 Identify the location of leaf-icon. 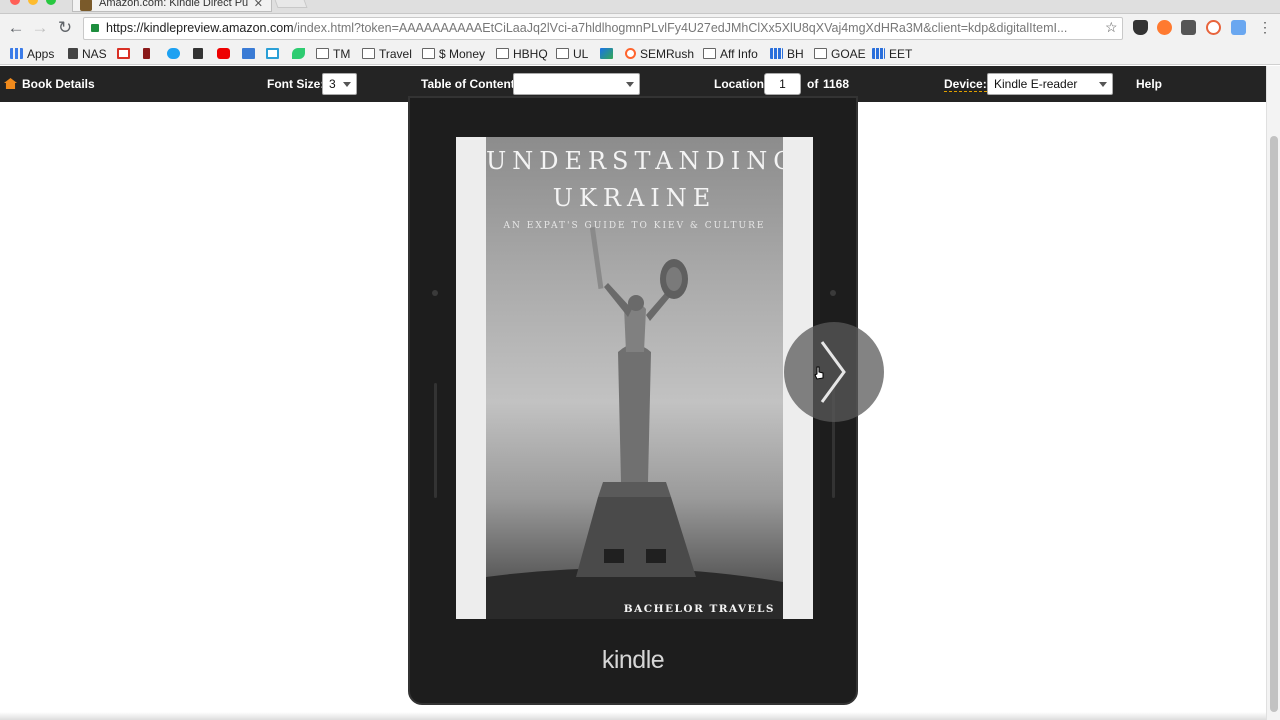
(298, 53).